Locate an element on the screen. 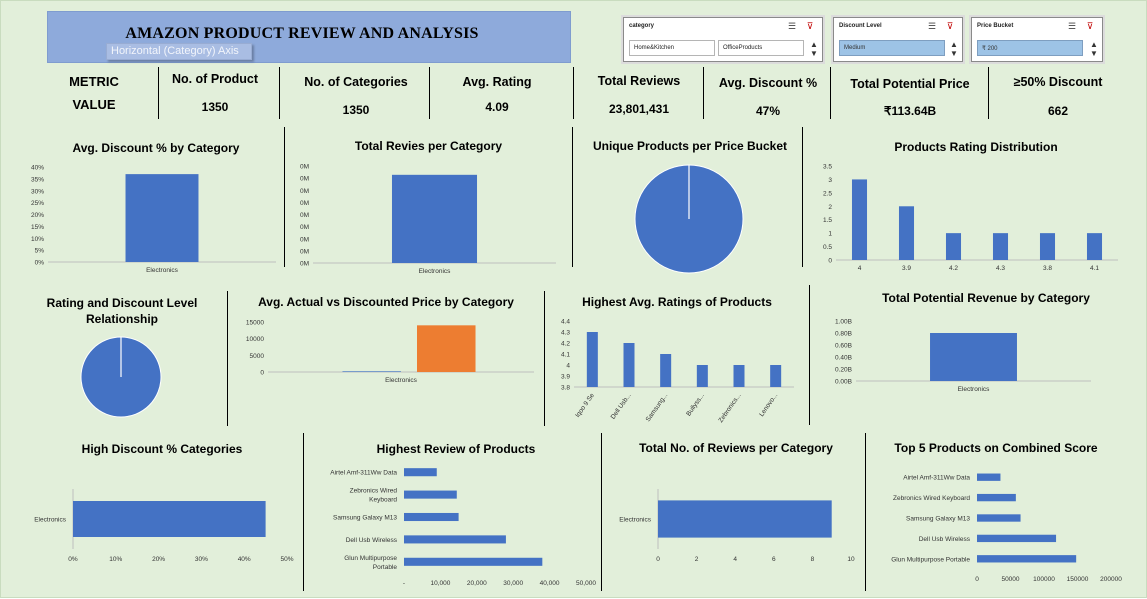 This screenshot has width=1147, height=599. x-tick-label: 50% is located at coordinates (286, 559).